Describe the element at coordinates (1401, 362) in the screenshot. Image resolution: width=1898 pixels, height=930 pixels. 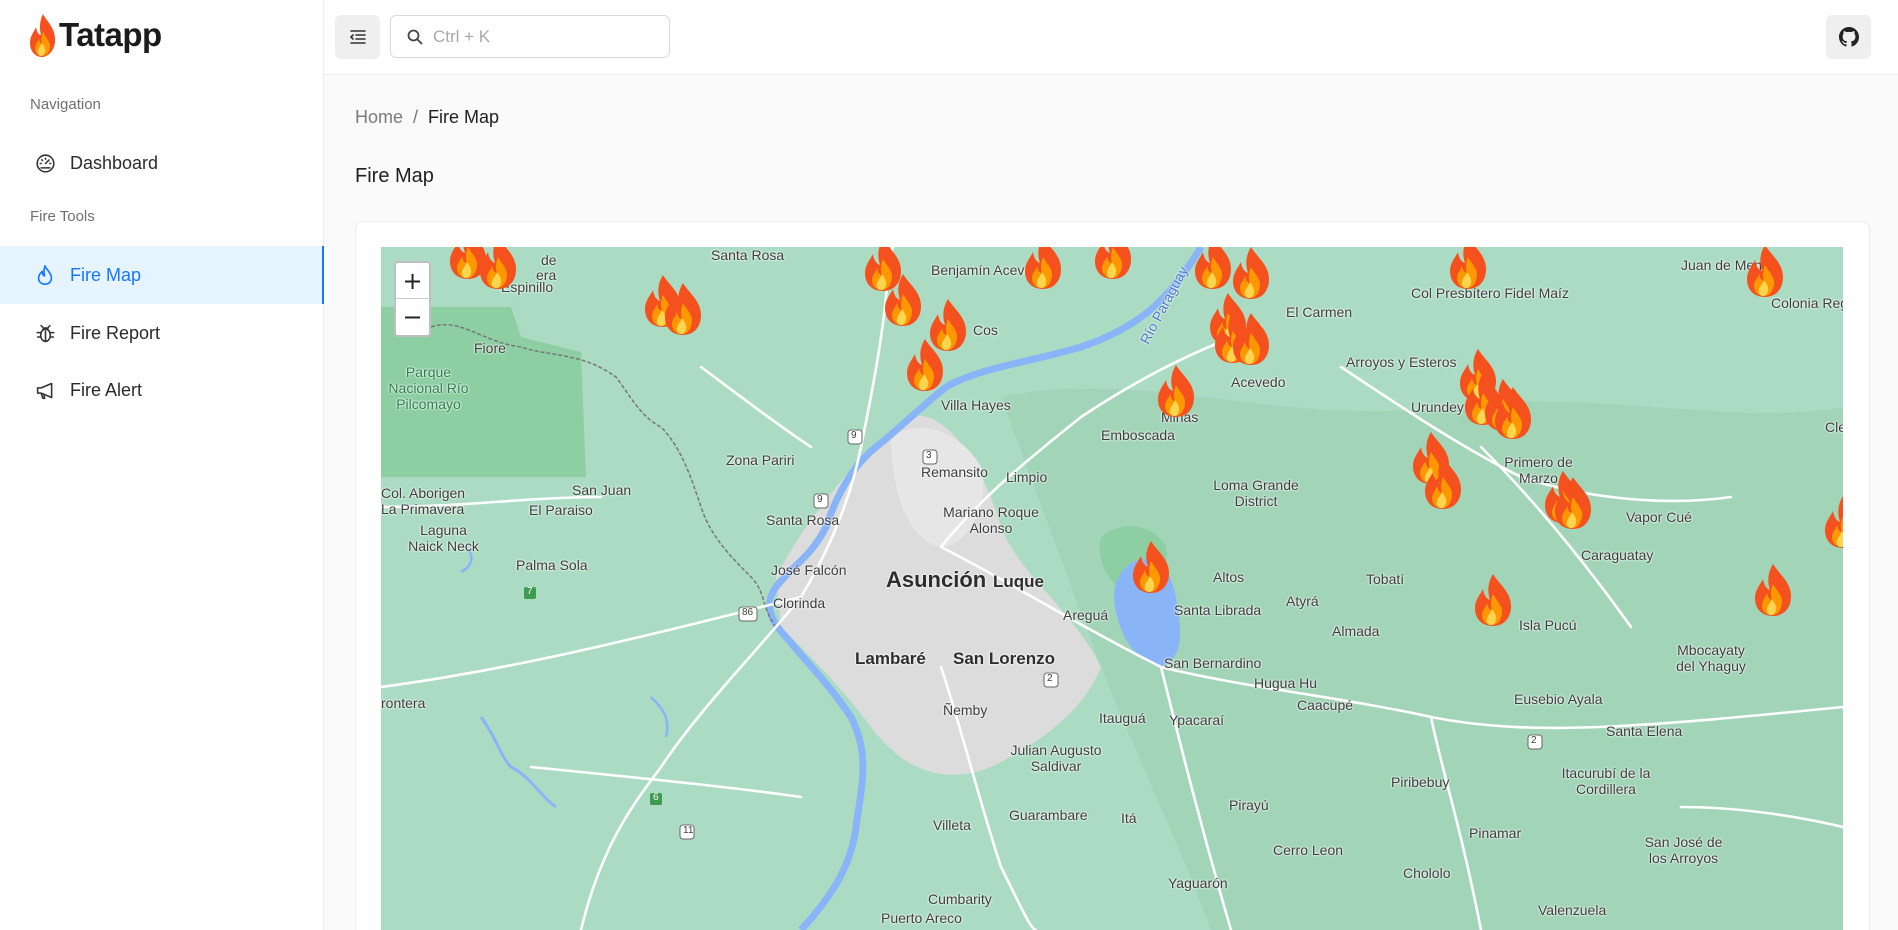
I see `place-label: Arroyos y Esteros` at that location.